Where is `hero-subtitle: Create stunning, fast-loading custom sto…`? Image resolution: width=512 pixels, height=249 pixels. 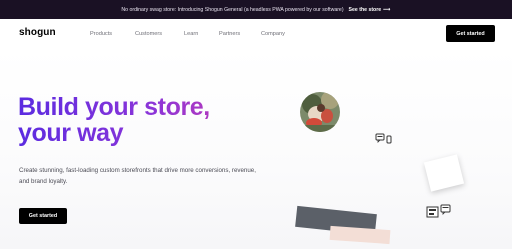 hero-subtitle: Create stunning, fast-loading custom sto… is located at coordinates (137, 176).